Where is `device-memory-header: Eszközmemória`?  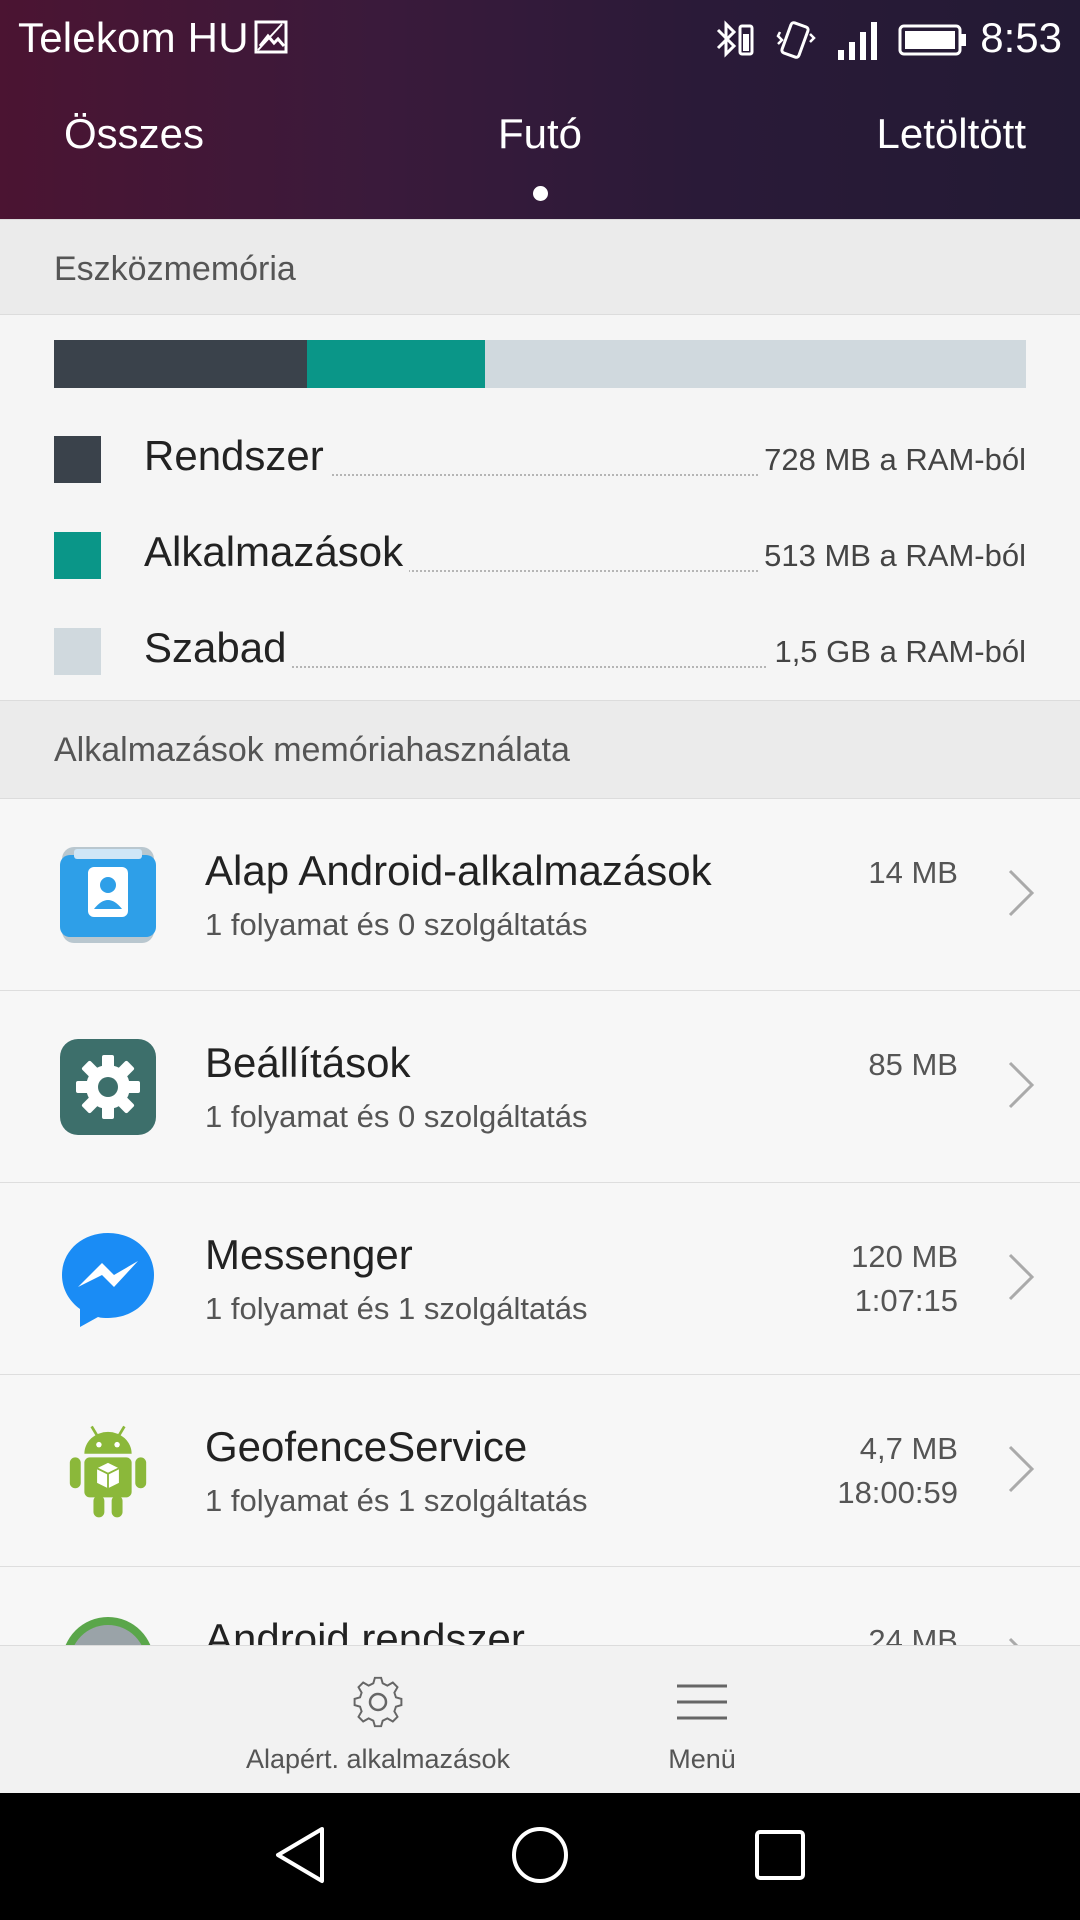 device-memory-header: Eszközmemória is located at coordinates (540, 267).